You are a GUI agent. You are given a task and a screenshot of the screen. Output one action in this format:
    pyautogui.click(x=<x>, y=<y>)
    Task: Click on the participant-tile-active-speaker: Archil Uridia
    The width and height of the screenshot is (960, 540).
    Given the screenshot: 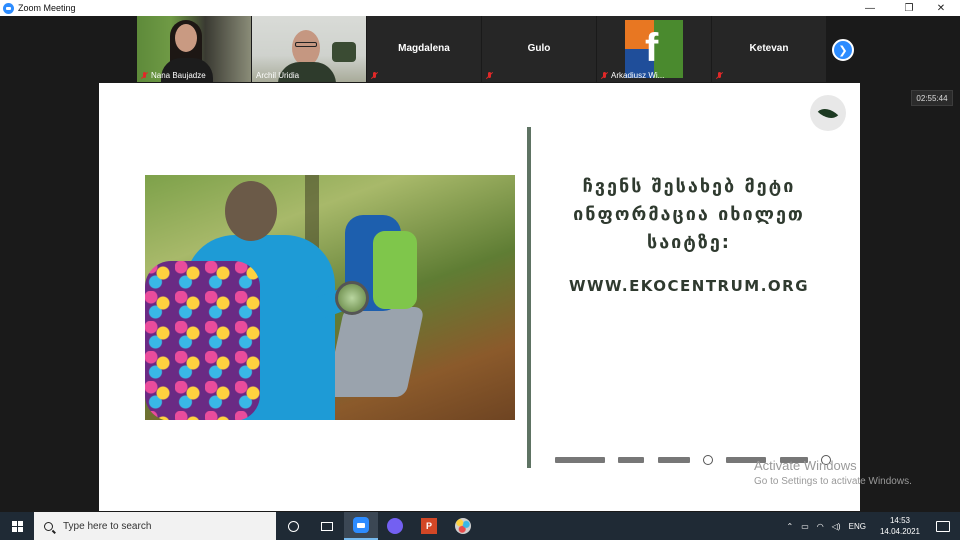 What is the action you would take?
    pyautogui.click(x=309, y=49)
    